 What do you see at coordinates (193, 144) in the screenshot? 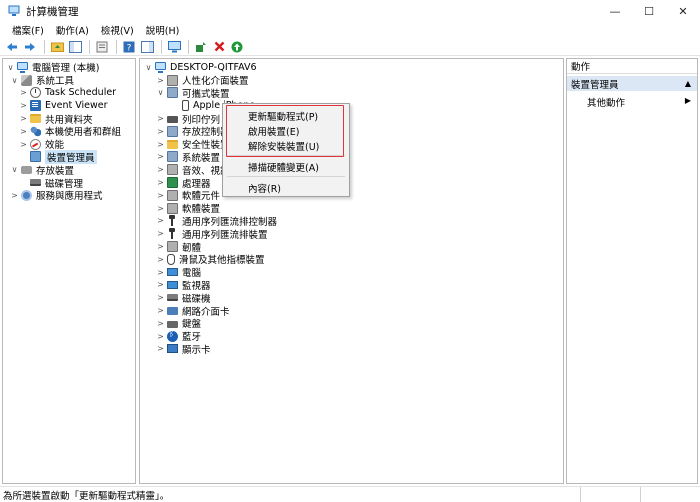
I see `device-category: > 安全性裝置` at bounding box center [193, 144].